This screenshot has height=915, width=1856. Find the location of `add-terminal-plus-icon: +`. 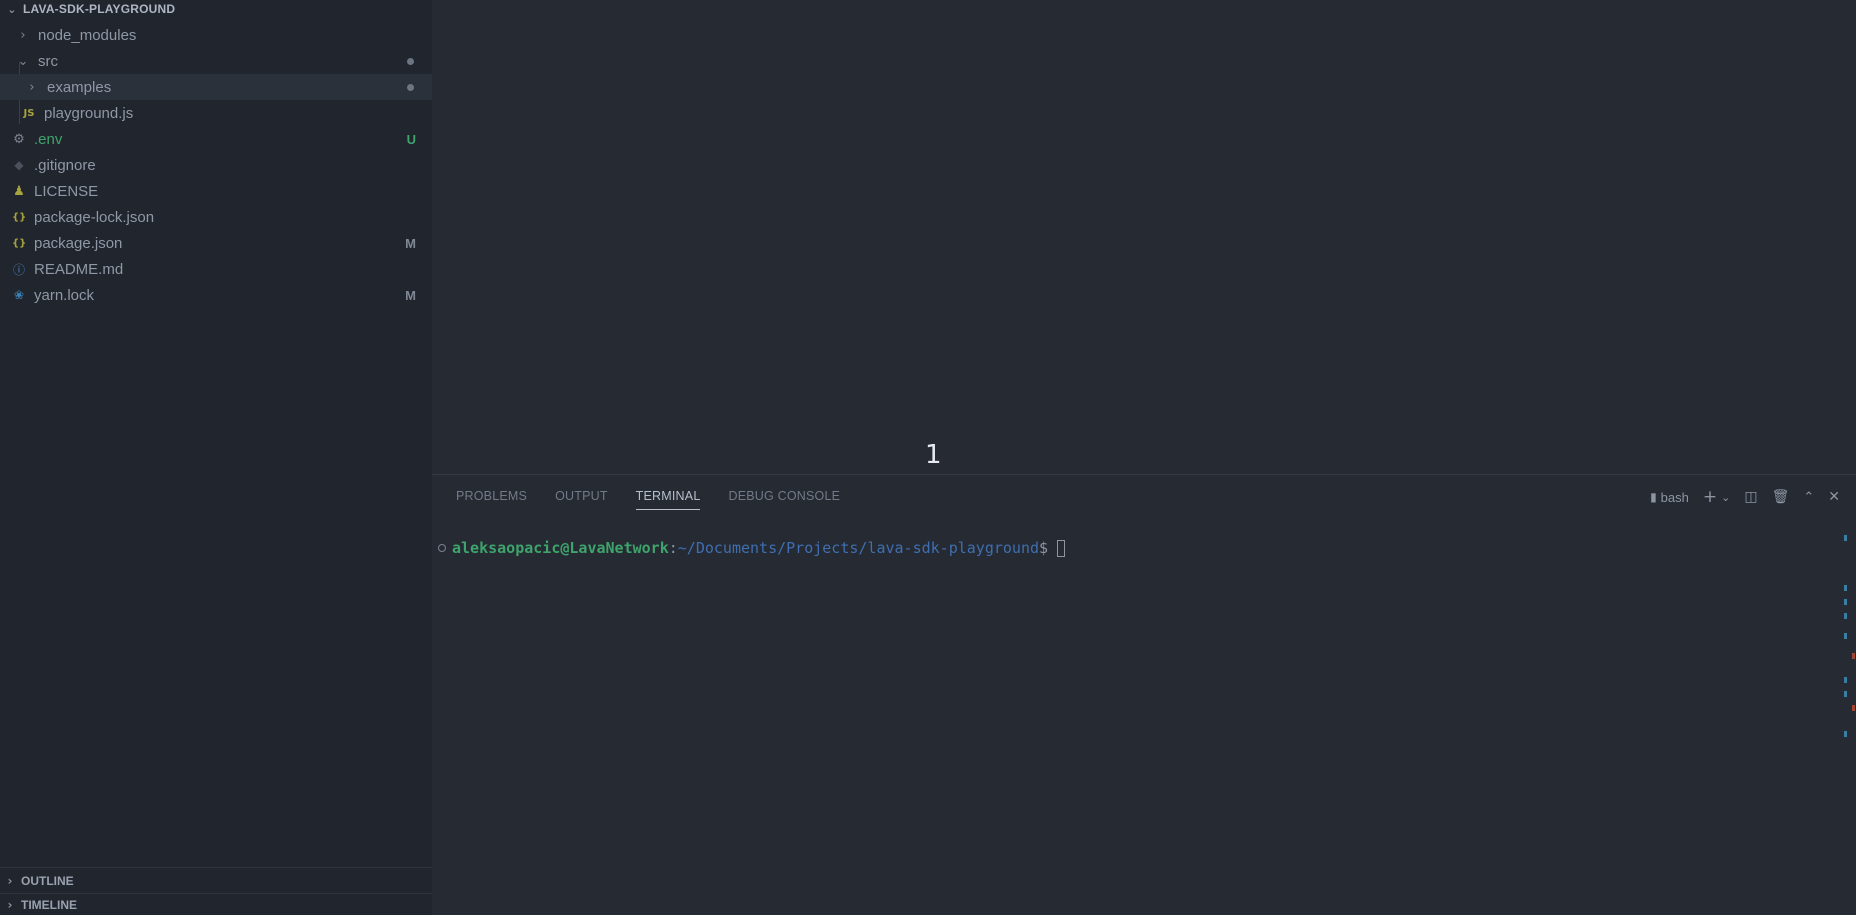

add-terminal-plus-icon: + is located at coordinates (1710, 497).